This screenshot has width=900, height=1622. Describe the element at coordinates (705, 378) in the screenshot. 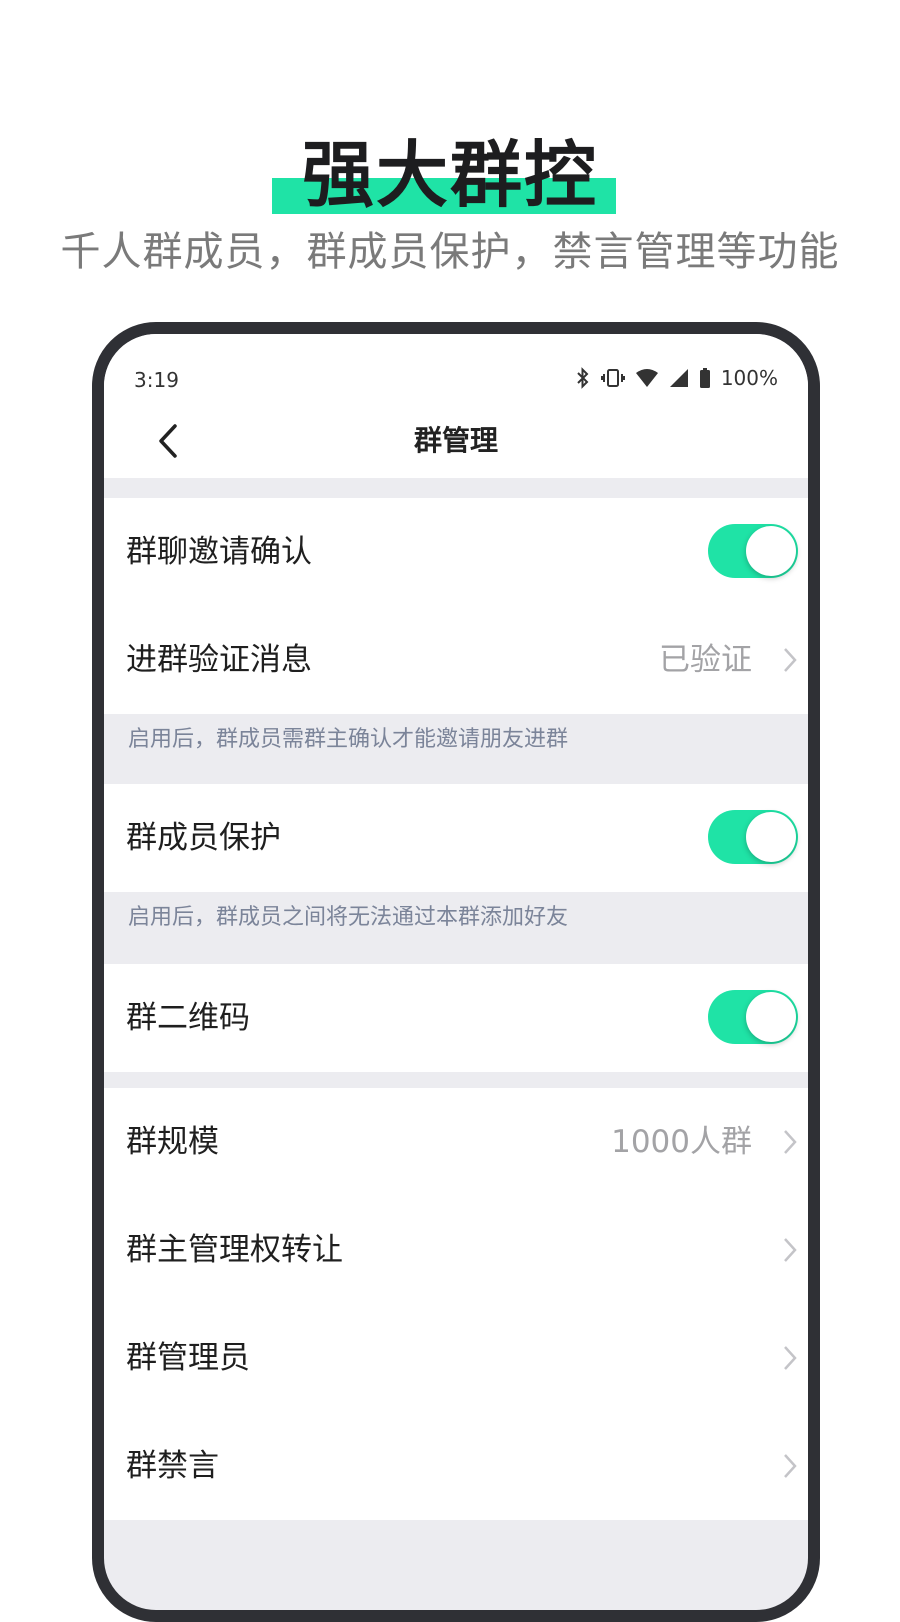

I see `battery-icon` at that location.